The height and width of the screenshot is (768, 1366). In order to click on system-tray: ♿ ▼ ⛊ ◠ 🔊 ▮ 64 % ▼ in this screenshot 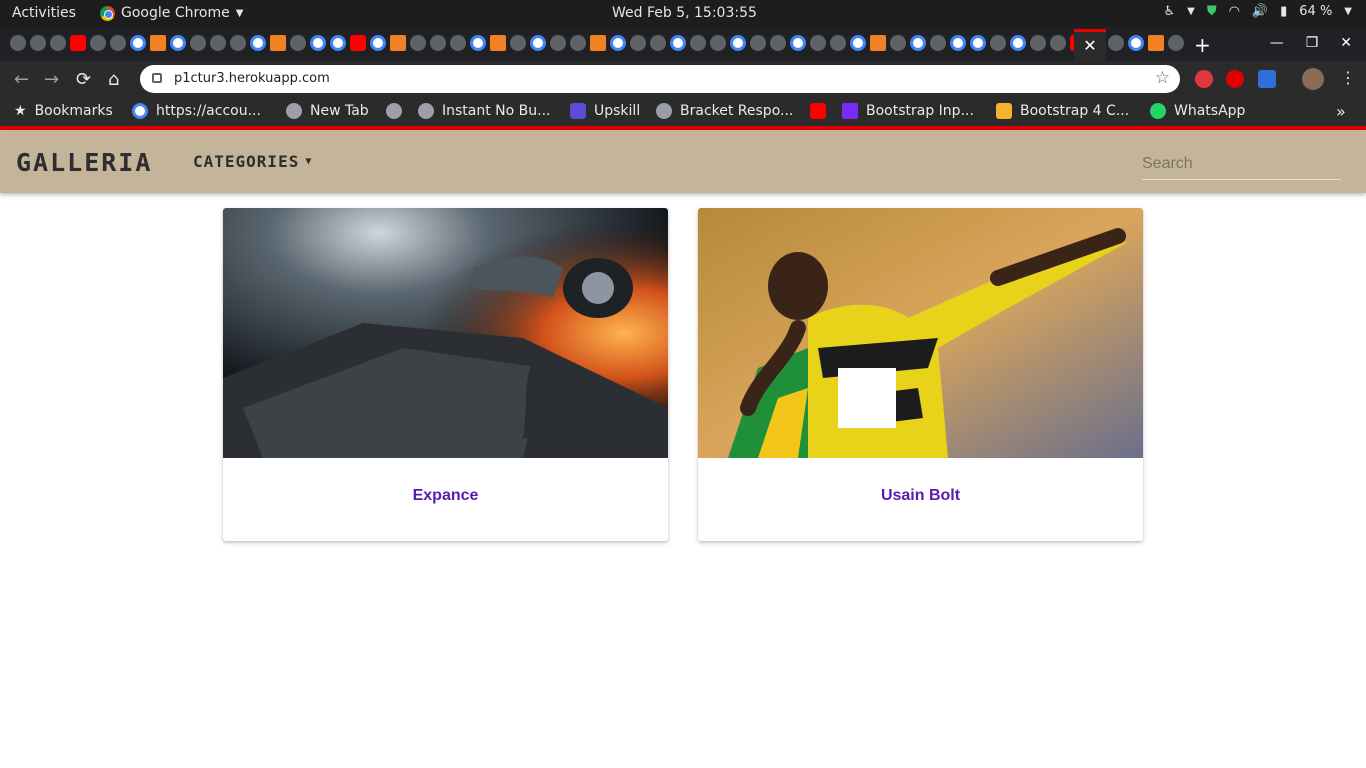, I will do `click(1257, 11)`.